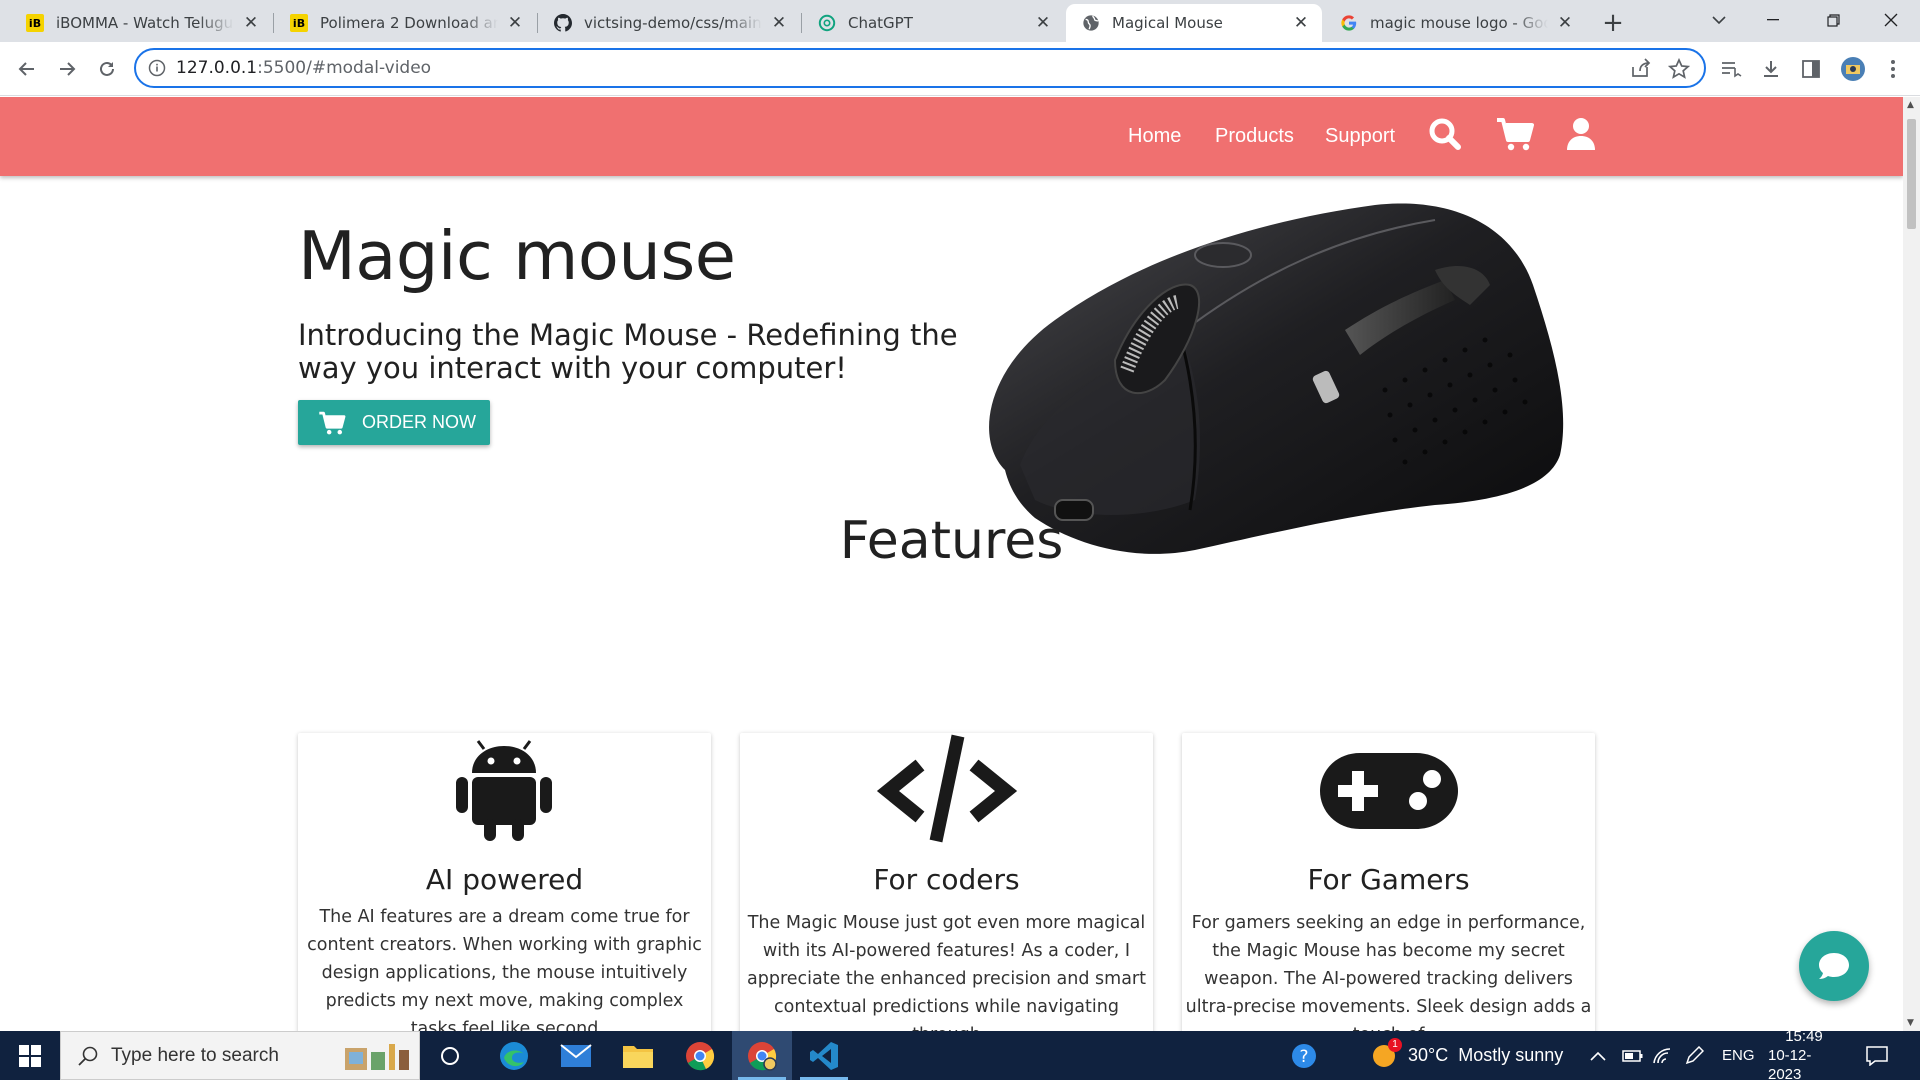 The height and width of the screenshot is (1080, 1920). What do you see at coordinates (1719, 20) in the screenshot?
I see `tab-search-icon` at bounding box center [1719, 20].